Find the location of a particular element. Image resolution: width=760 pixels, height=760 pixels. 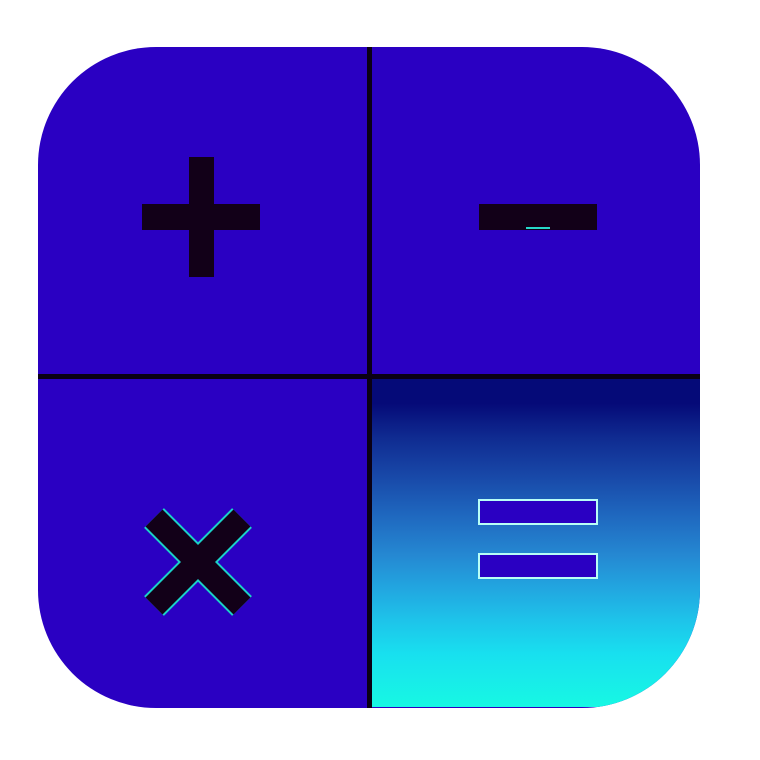

equals-icon-bottom-bar is located at coordinates (538, 566).